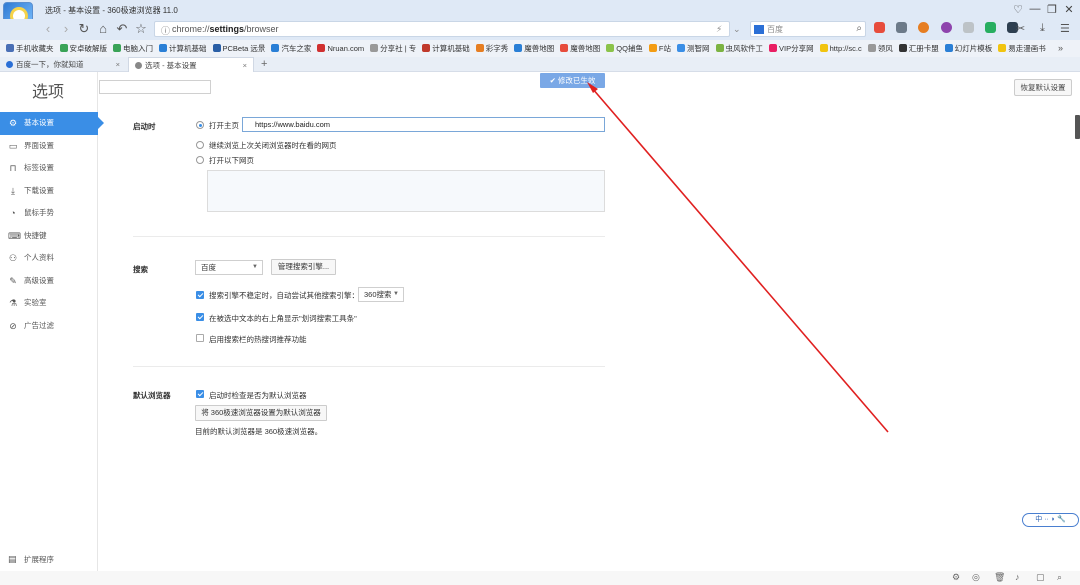  I want to click on sidebar-item-0: ⚙ 基本设置, so click(52, 123).